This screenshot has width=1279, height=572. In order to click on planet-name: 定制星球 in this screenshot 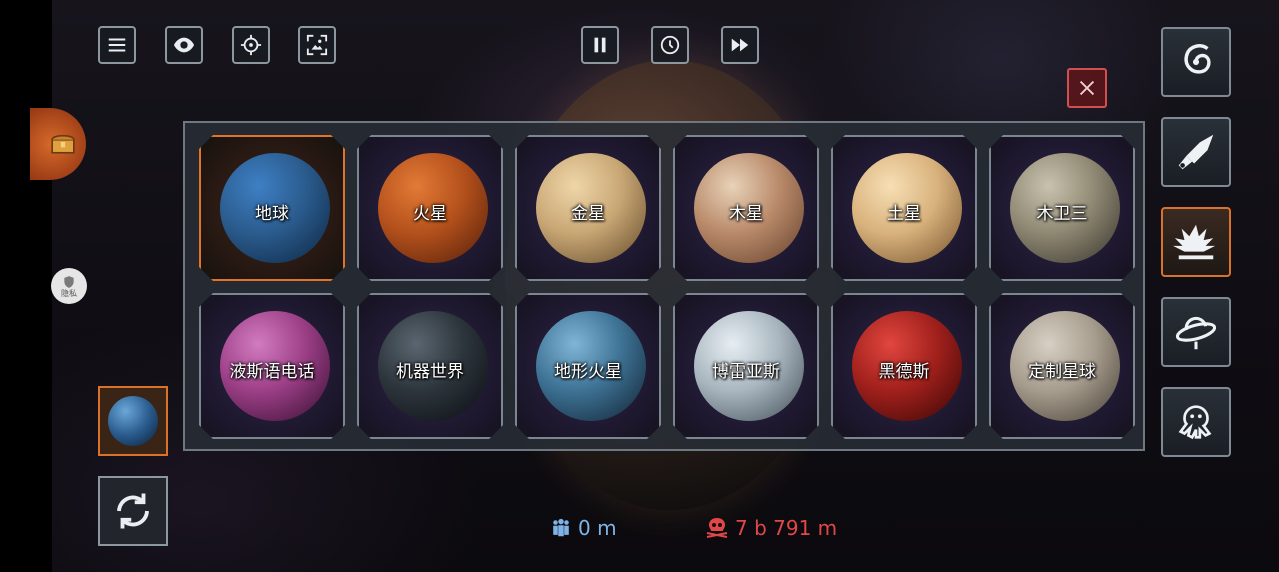, I will do `click(1062, 372)`.